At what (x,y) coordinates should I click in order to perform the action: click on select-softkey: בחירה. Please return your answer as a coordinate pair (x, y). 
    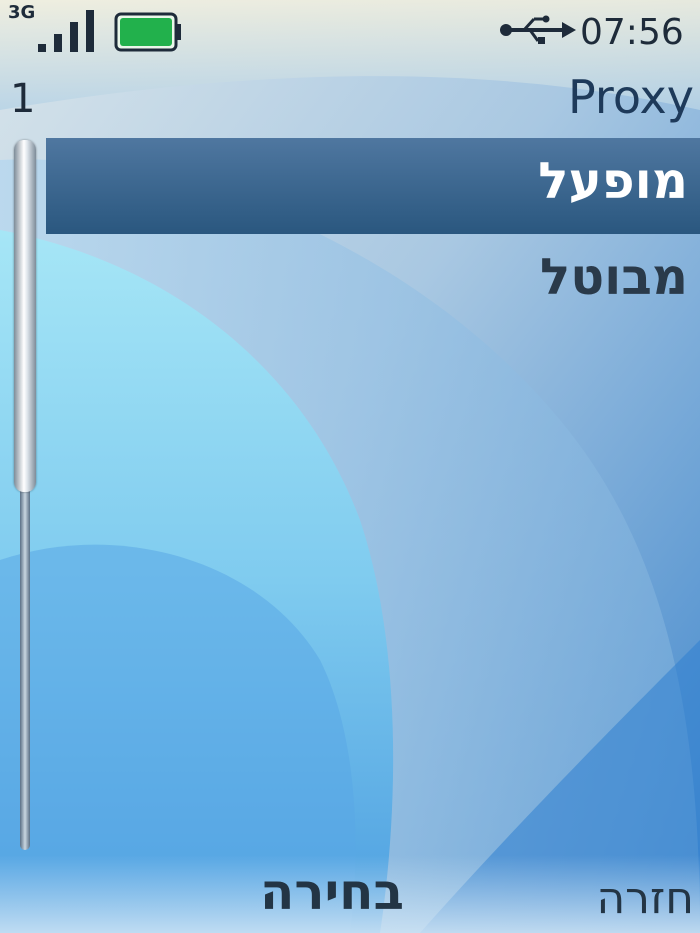
    Looking at the image, I should click on (332, 892).